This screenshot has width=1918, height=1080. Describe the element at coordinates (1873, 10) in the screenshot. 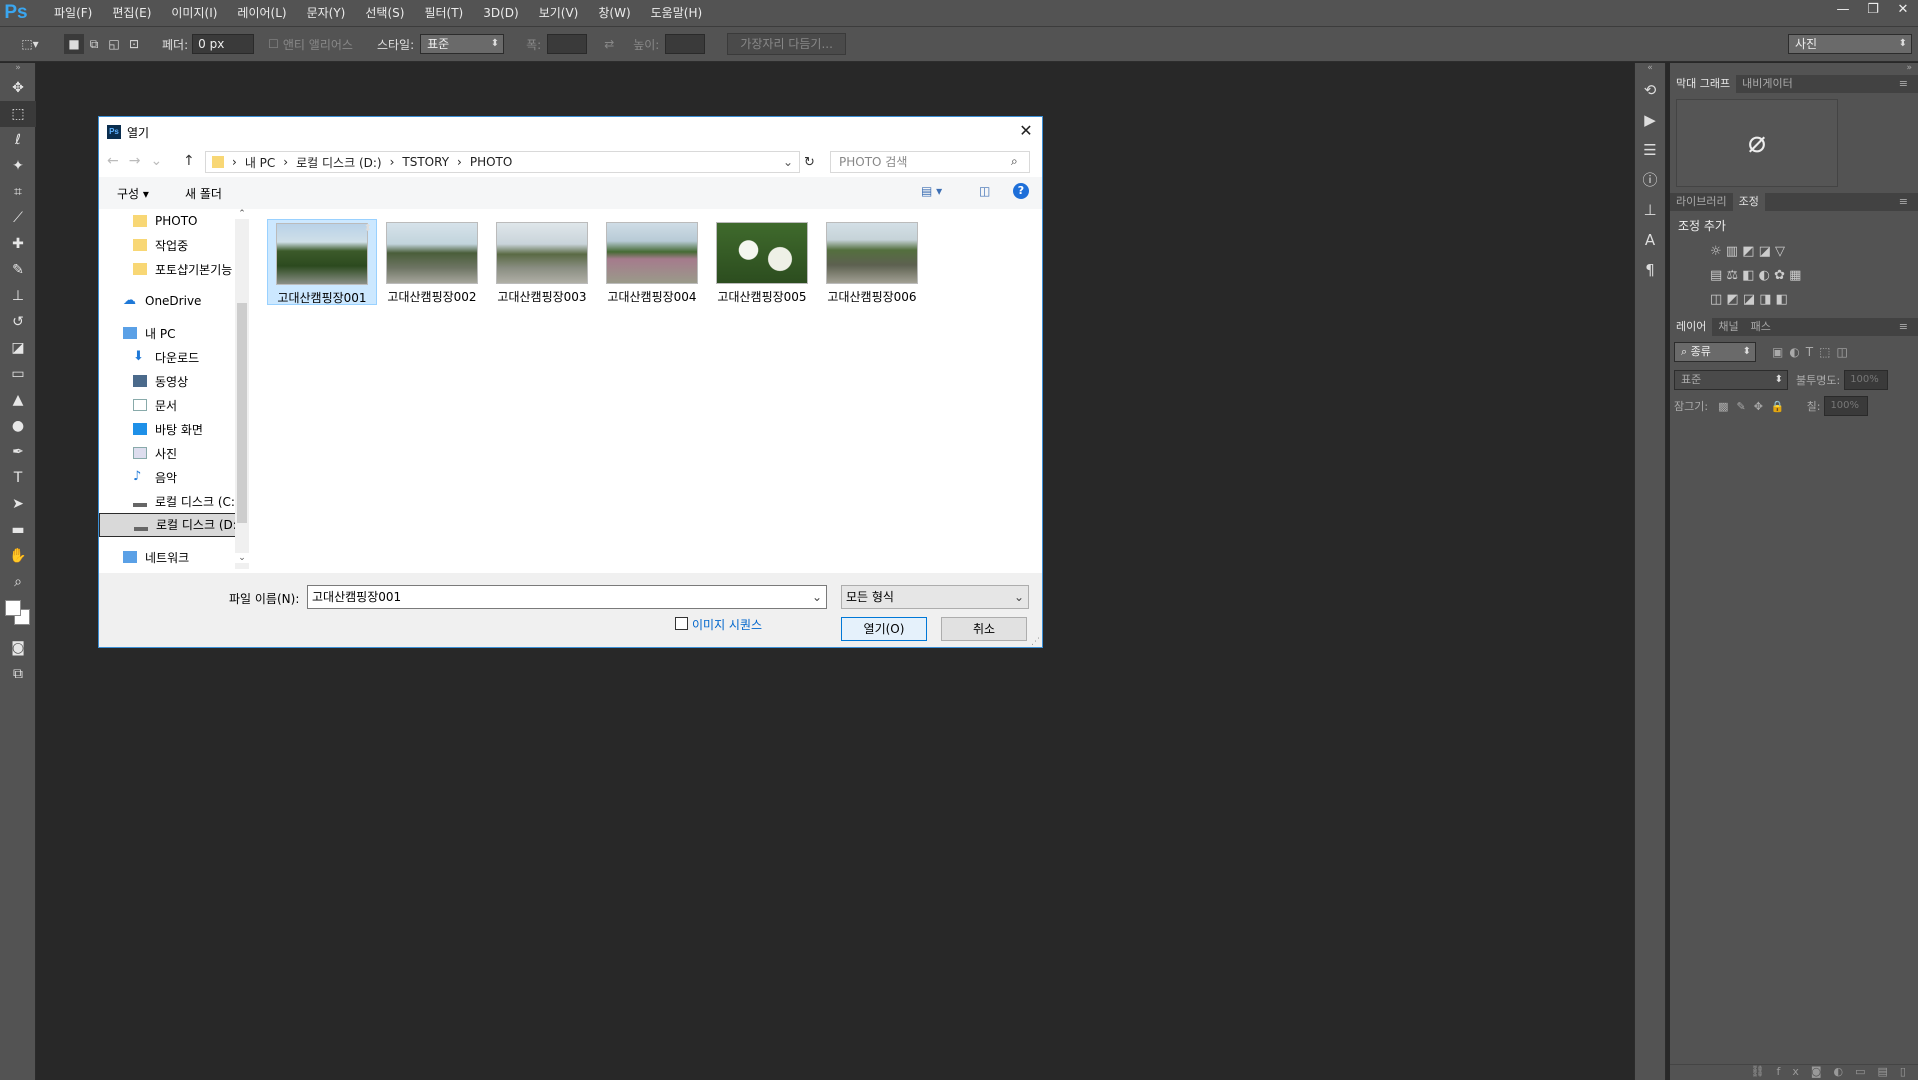

I see `restore-button: ❐` at that location.